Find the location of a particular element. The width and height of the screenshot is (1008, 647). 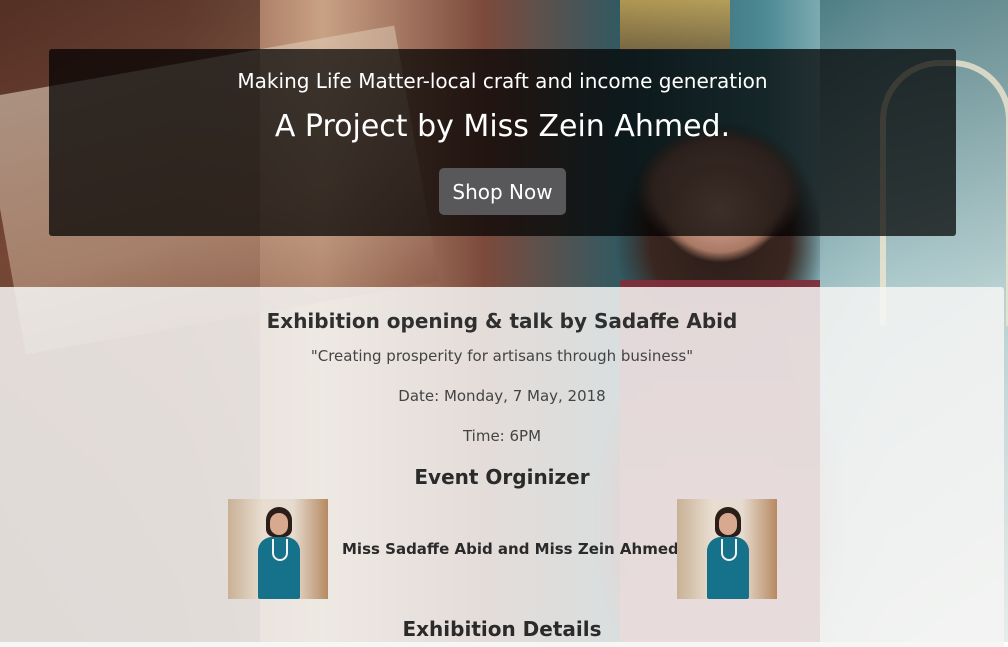

event-date: Date: Monday, 7 May, 2018 is located at coordinates (502, 396).